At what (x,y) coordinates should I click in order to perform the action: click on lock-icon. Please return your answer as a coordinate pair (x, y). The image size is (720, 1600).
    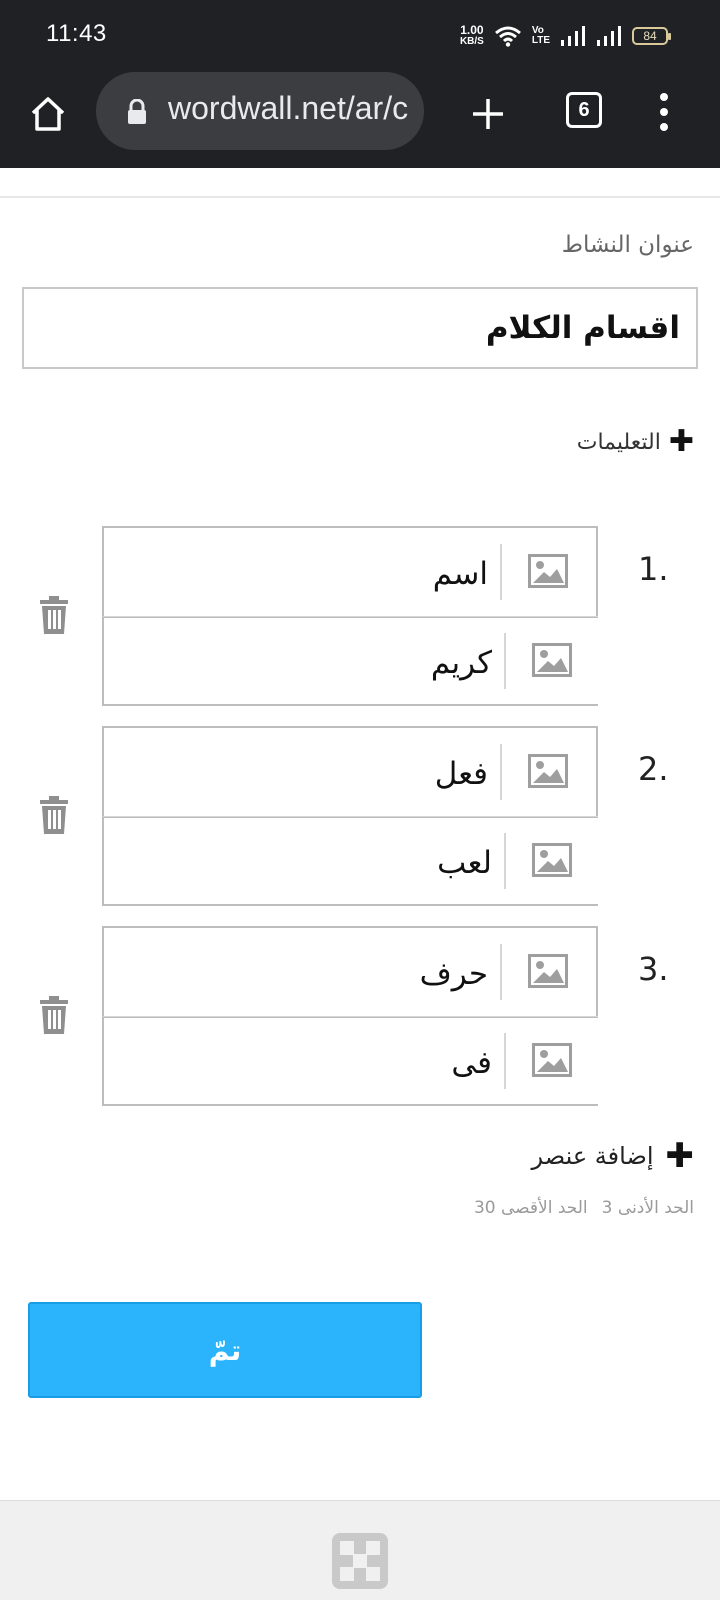
    Looking at the image, I should click on (137, 111).